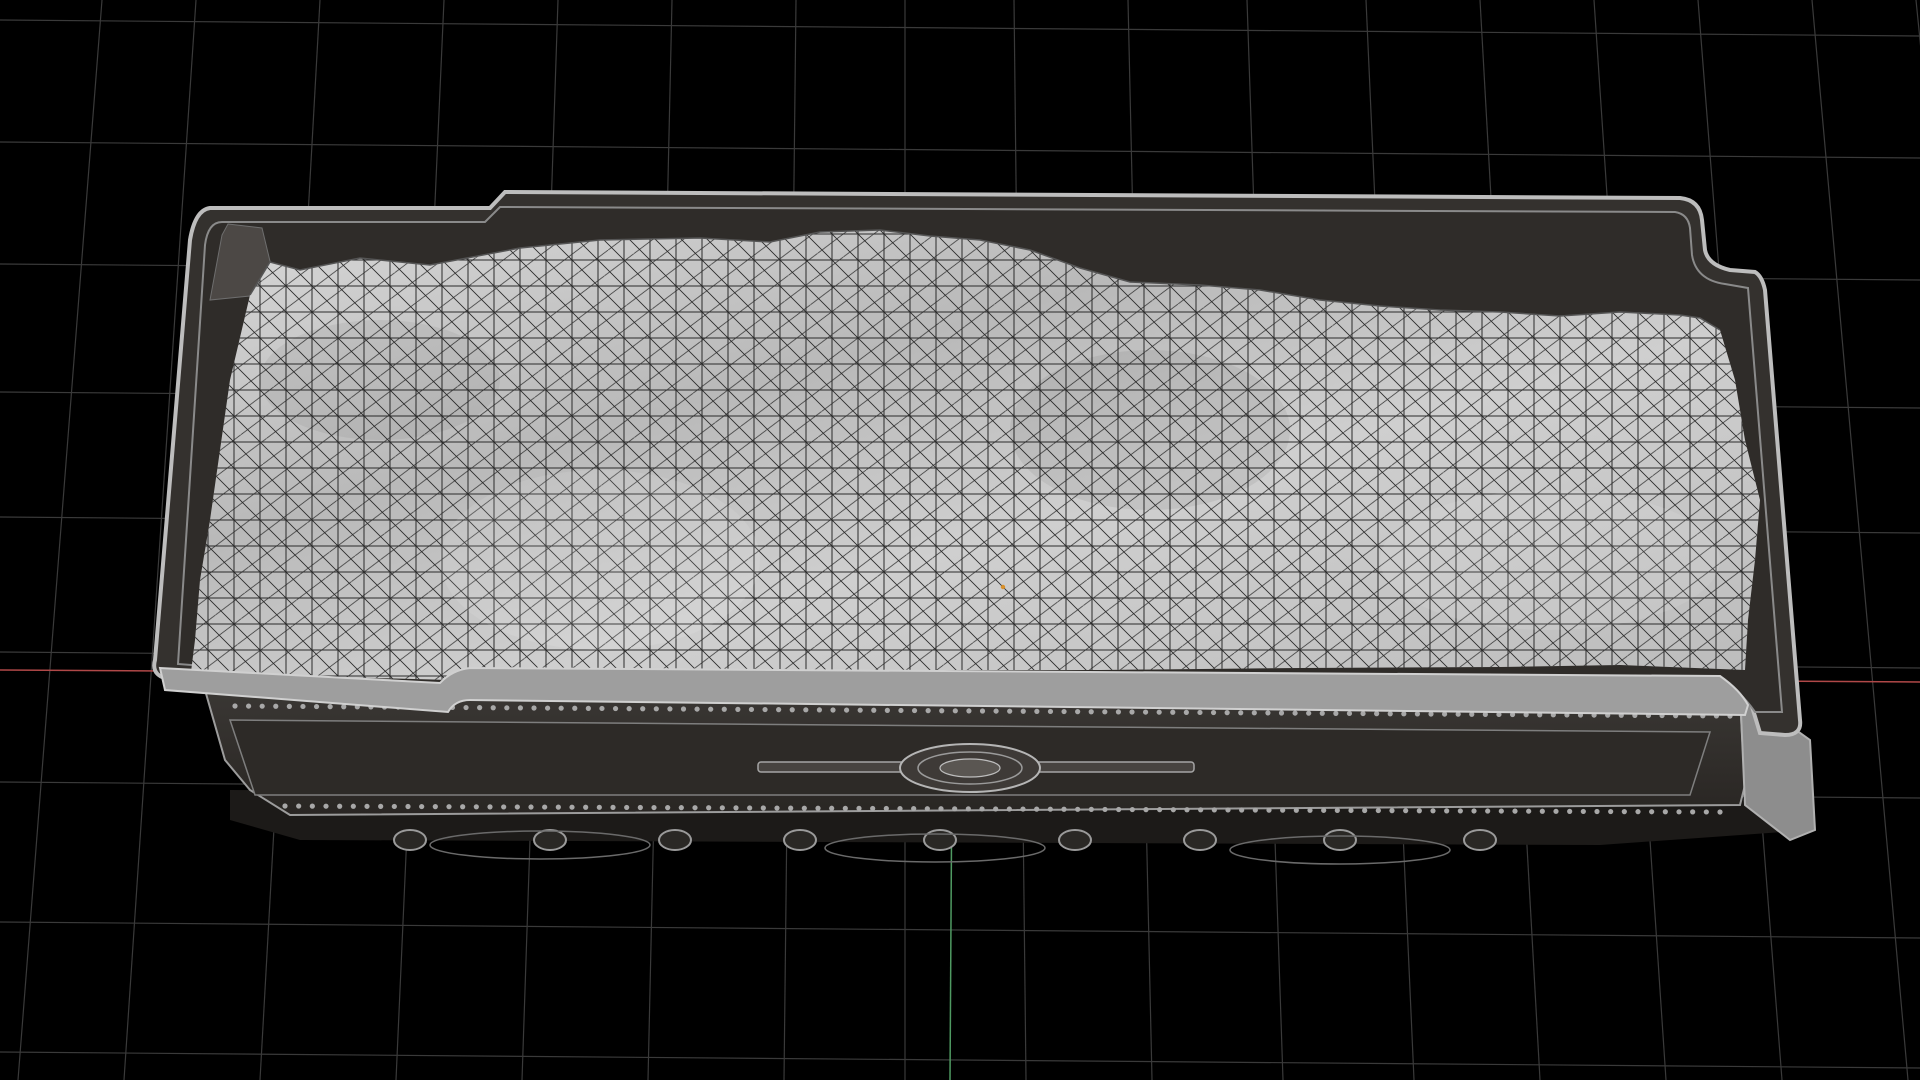  I want to click on bogie-wheels, so click(945, 847).